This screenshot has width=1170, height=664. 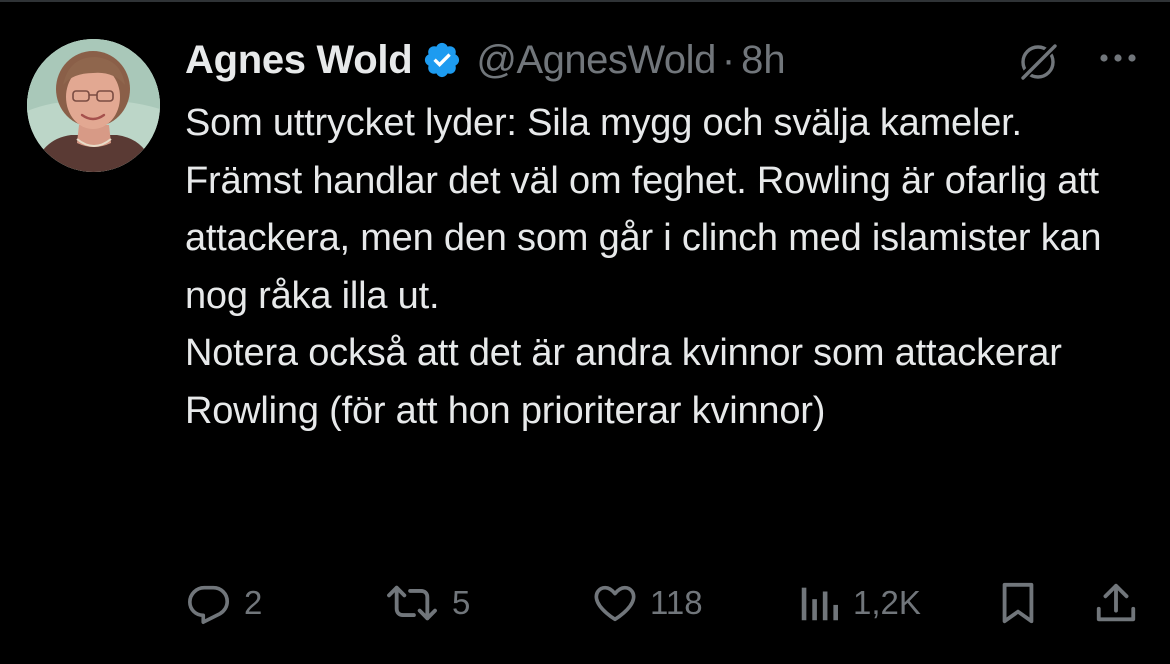 I want to click on reply-count: 2, so click(x=253, y=602).